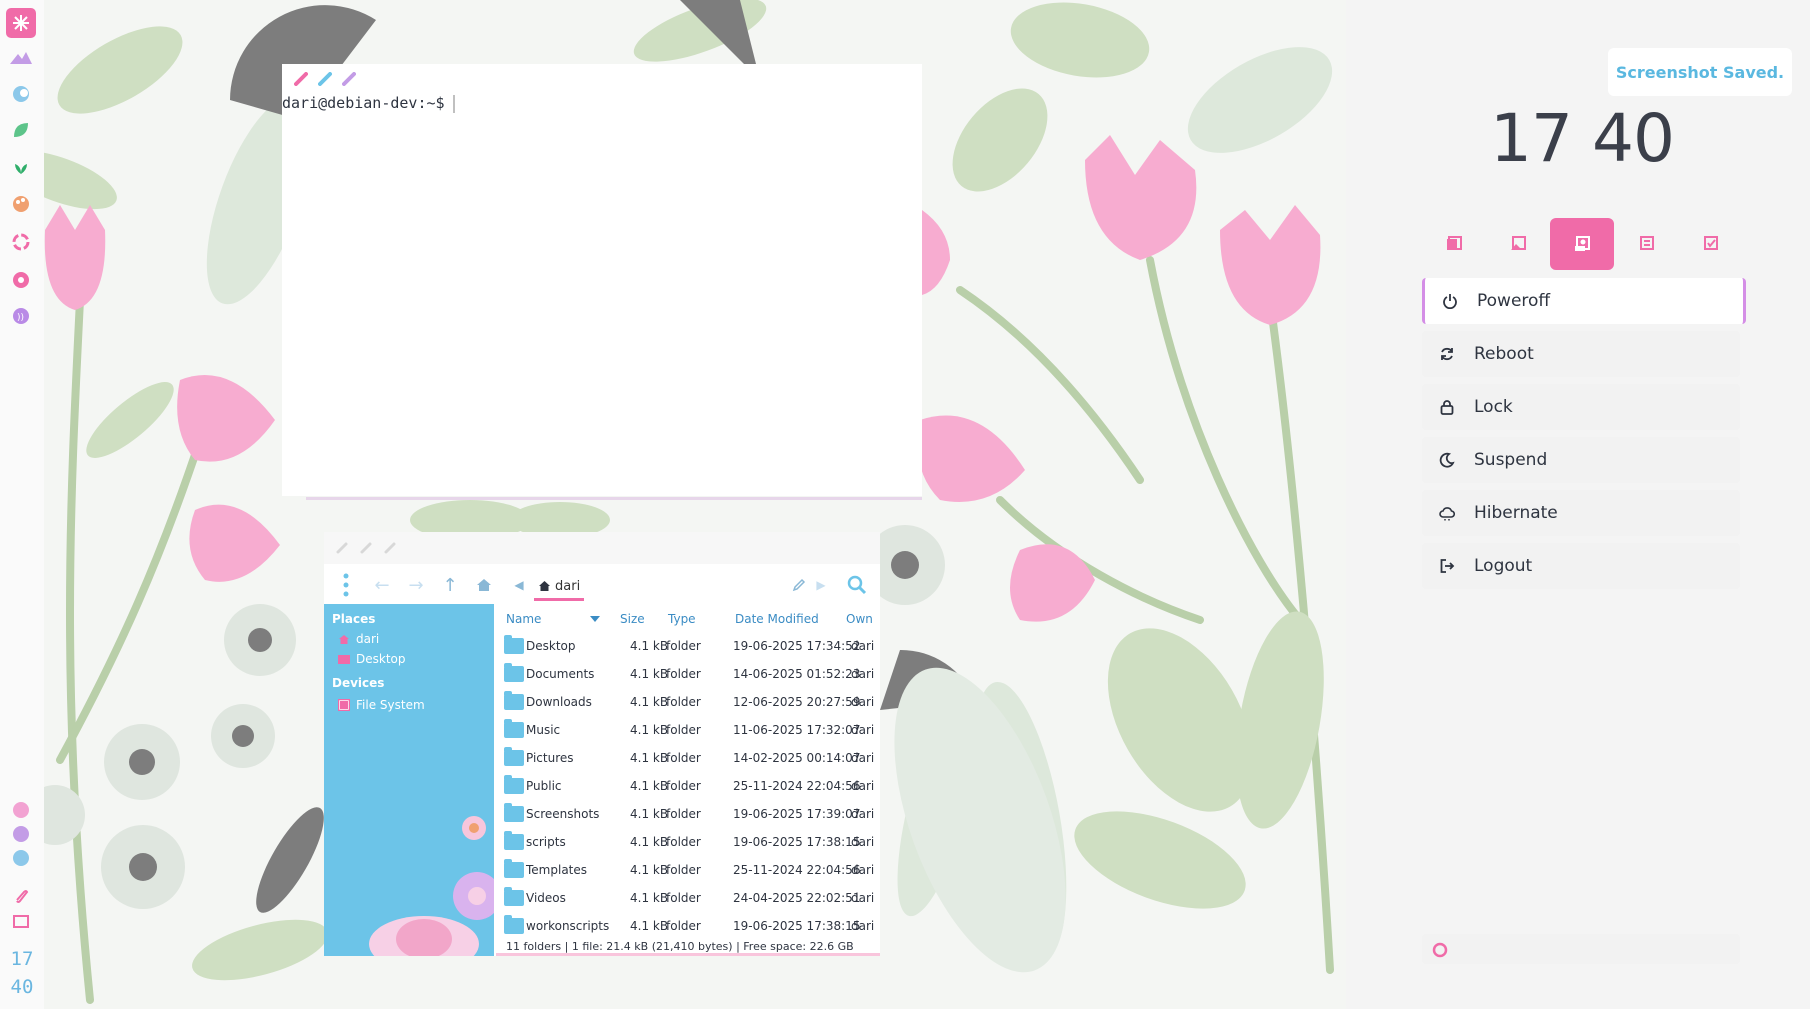 The height and width of the screenshot is (1009, 1810). What do you see at coordinates (381, 705) in the screenshot?
I see `sidebar-item-filesystem: File System` at bounding box center [381, 705].